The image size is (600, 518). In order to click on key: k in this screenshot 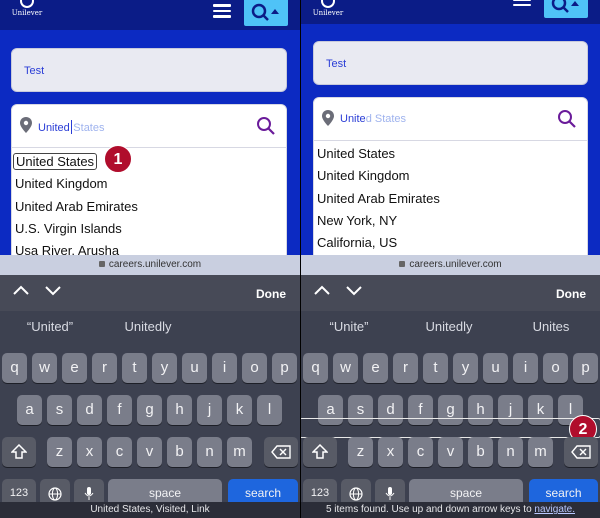, I will do `click(239, 410)`.